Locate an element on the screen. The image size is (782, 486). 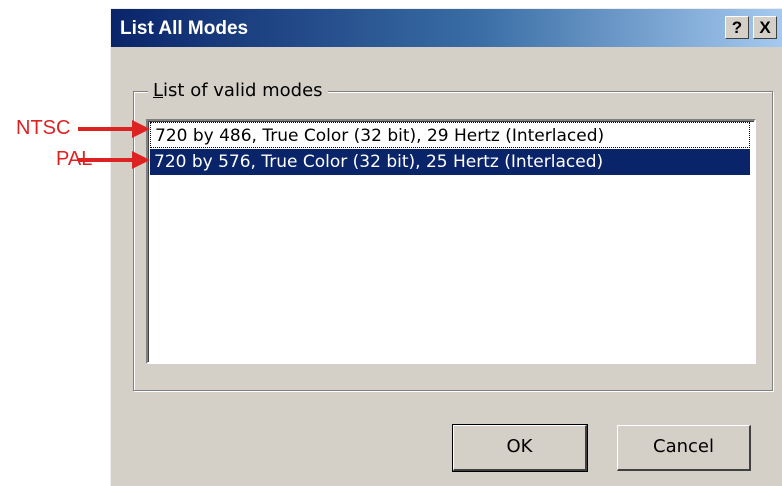
close-button: X is located at coordinates (765, 27).